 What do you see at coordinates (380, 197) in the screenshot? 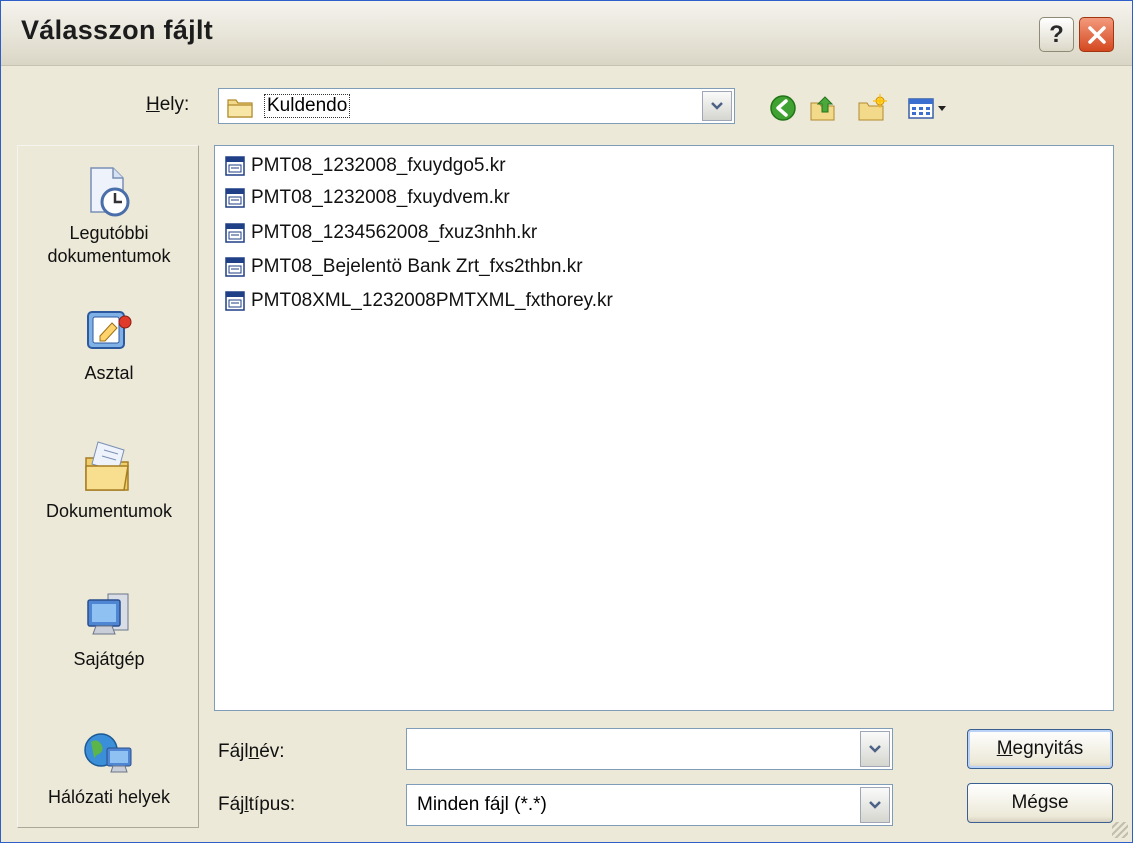
I see `file-name: PMT08_1232008_fxuydvem.kr` at bounding box center [380, 197].